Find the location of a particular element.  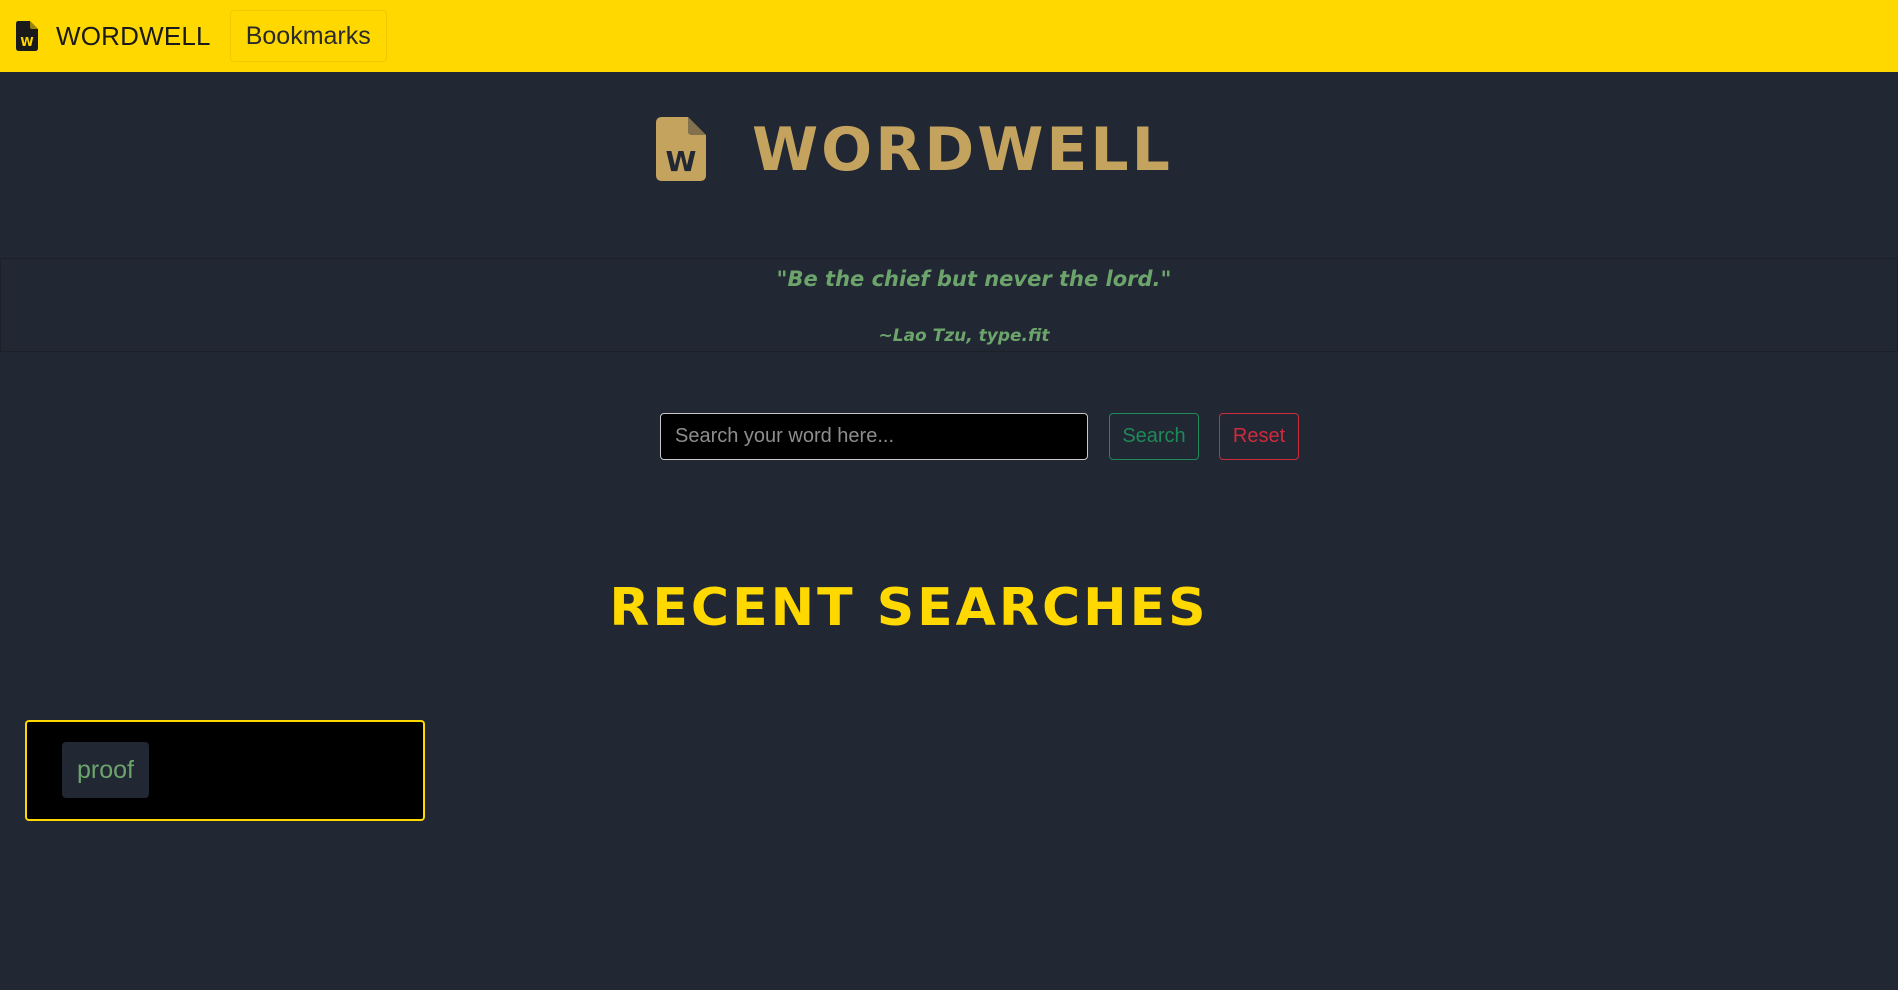

search-button: Search is located at coordinates (1154, 436).